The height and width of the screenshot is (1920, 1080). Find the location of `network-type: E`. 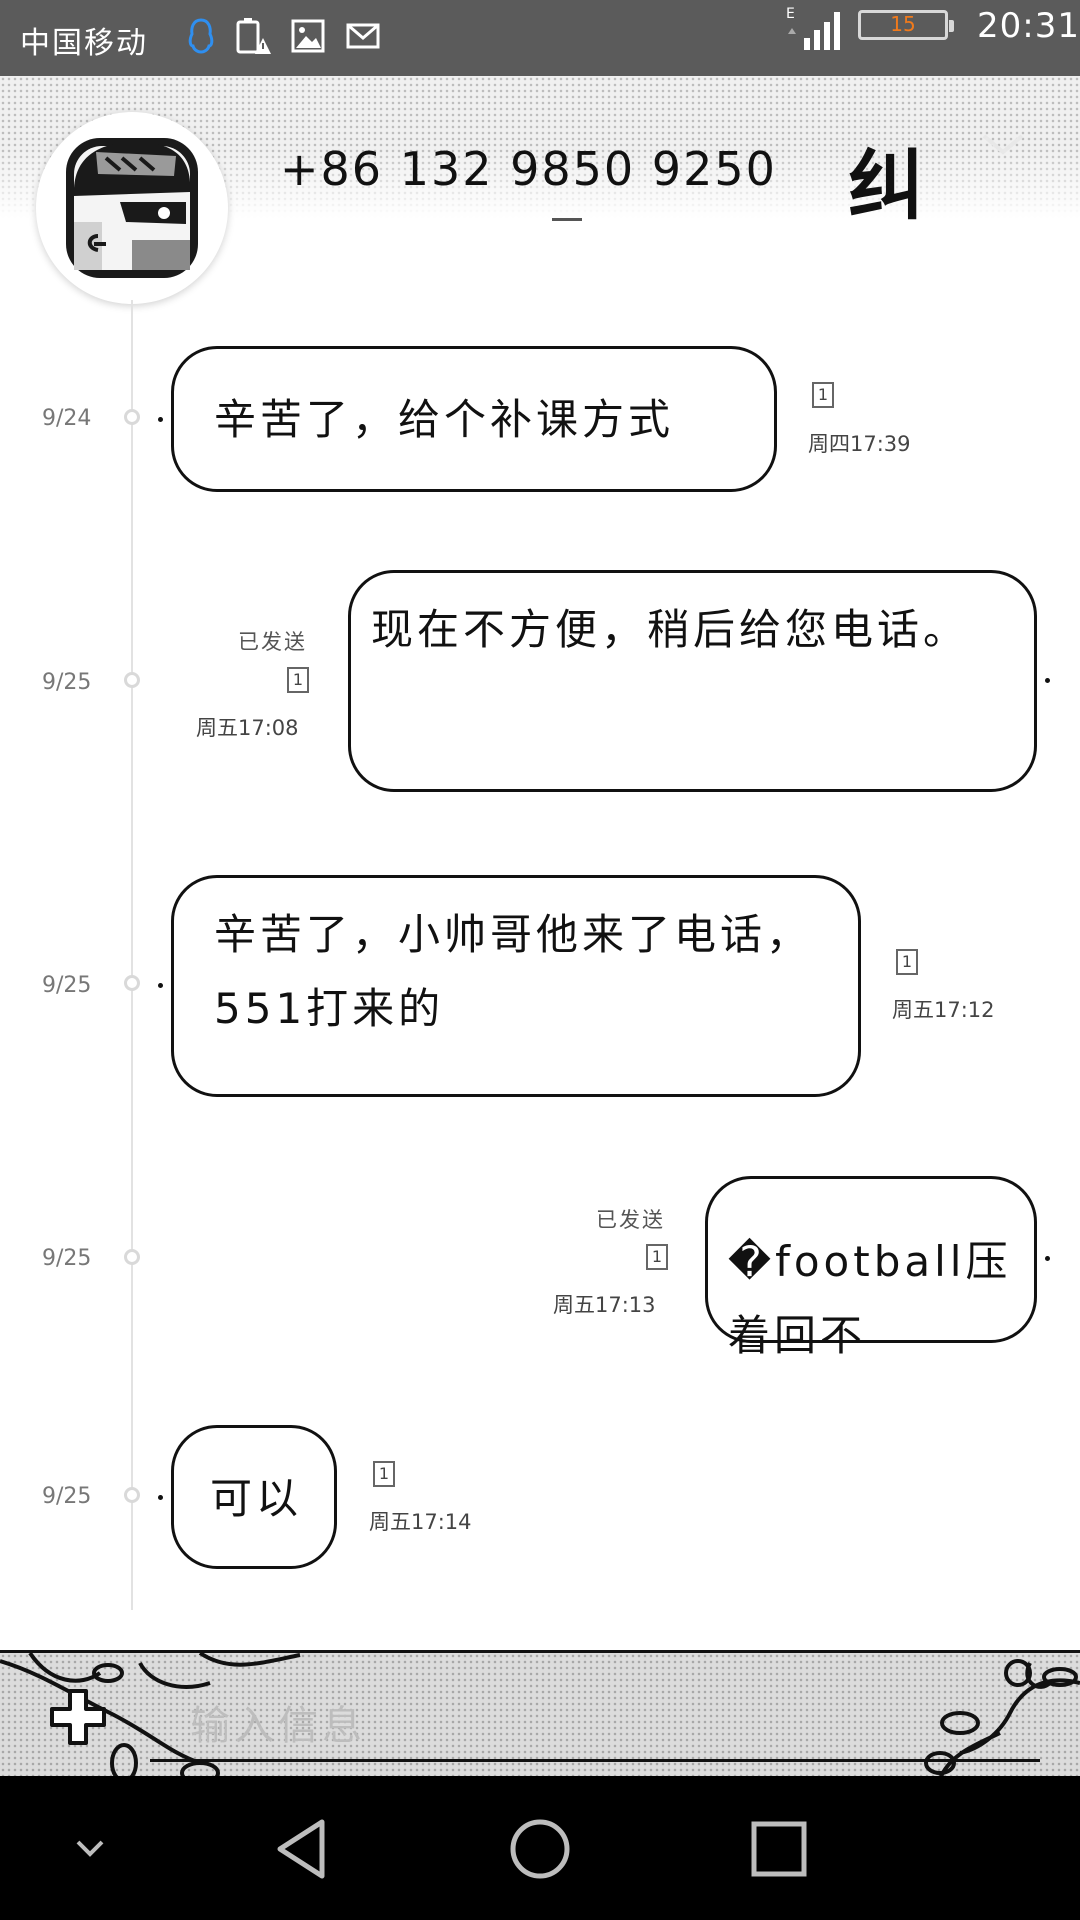

network-type: E is located at coordinates (790, 14).